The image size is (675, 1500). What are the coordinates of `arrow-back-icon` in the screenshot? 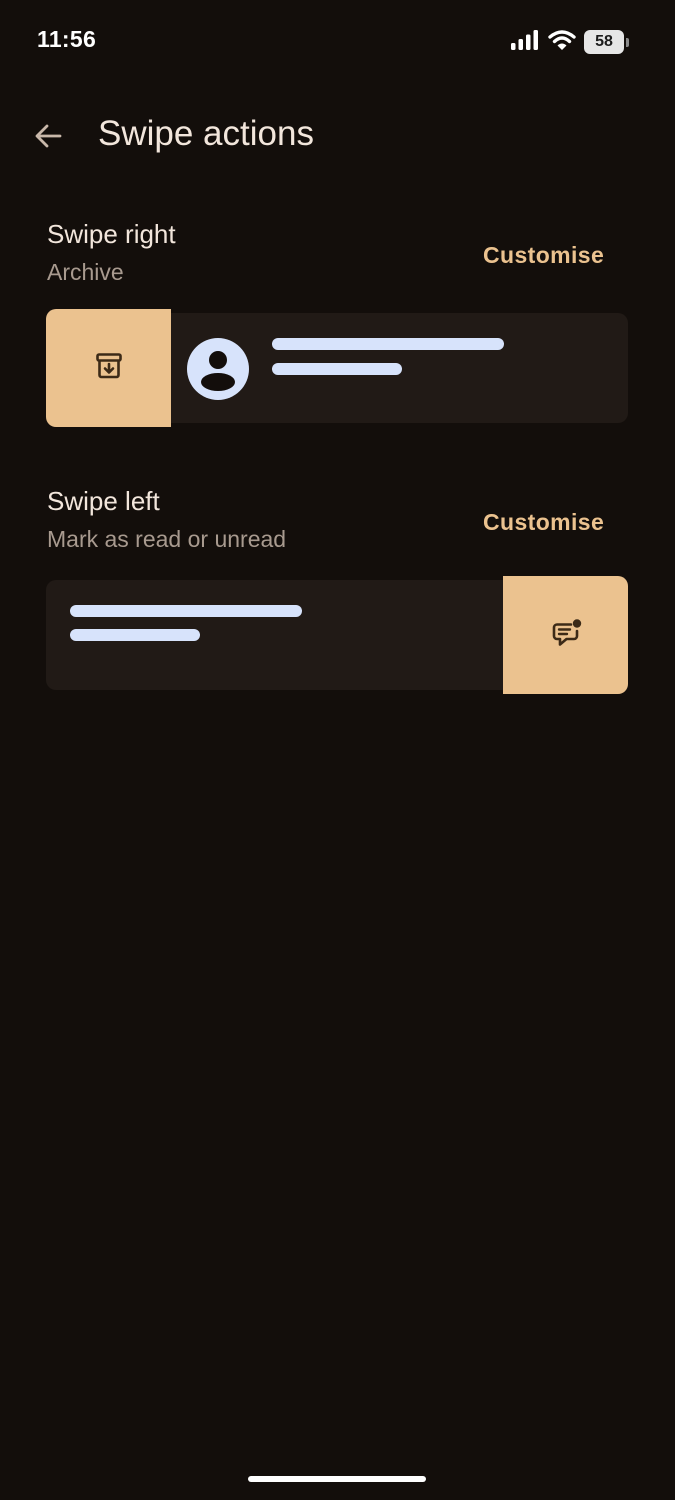 It's located at (48, 138).